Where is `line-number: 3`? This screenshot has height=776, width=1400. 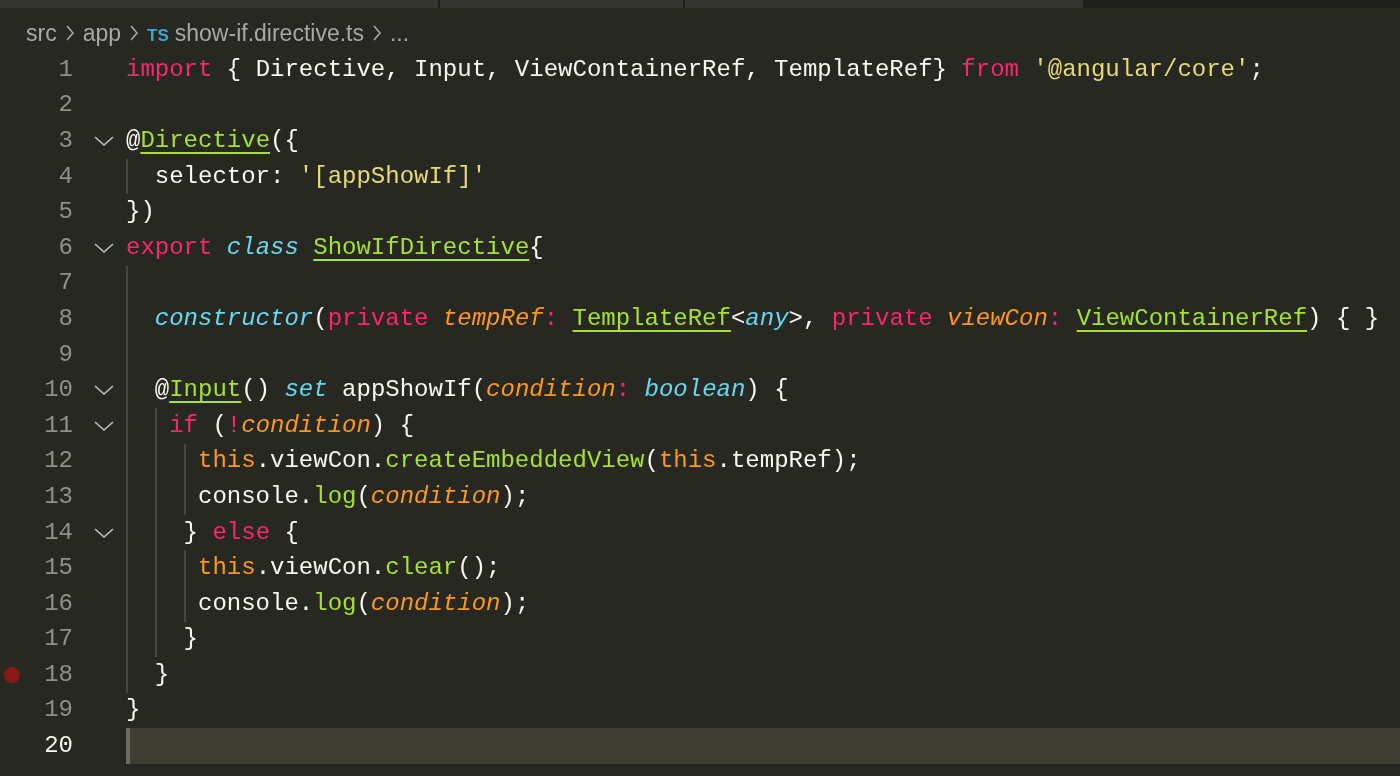
line-number: 3 is located at coordinates (65, 141).